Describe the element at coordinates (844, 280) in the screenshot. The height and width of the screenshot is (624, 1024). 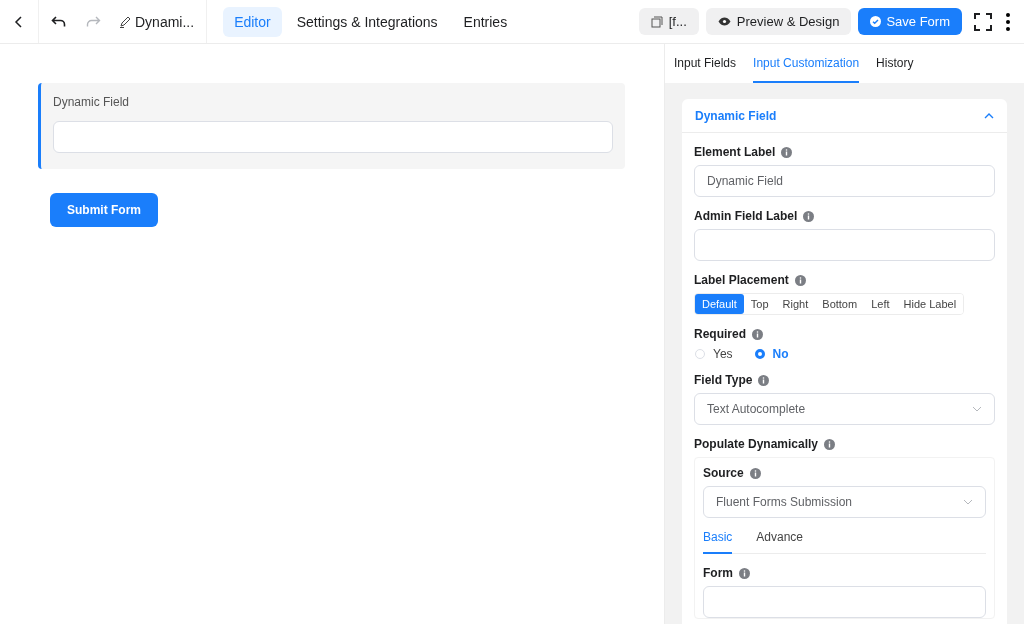
I see `field-label: Label Placement` at that location.